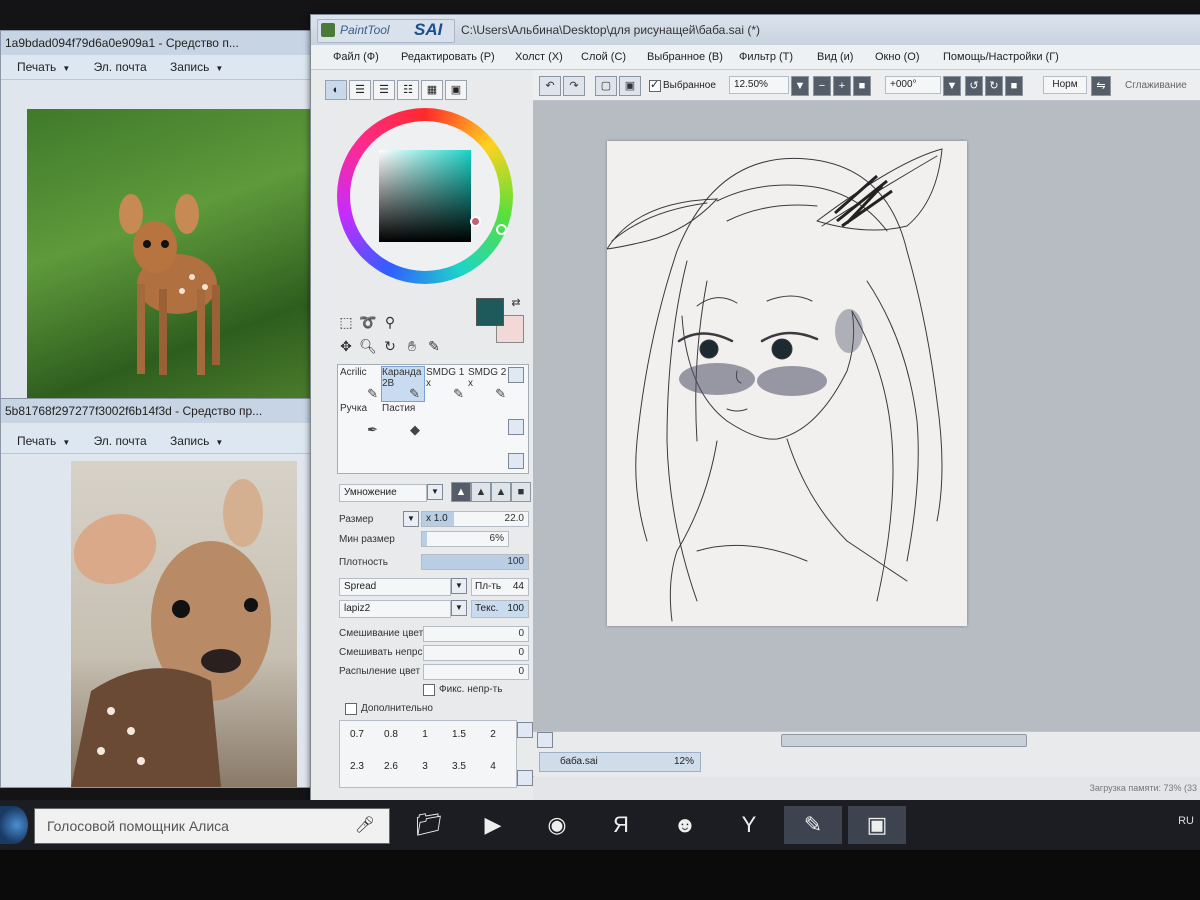 The width and height of the screenshot is (1200, 900). Describe the element at coordinates (14, 825) in the screenshot. I see `start-button` at that location.